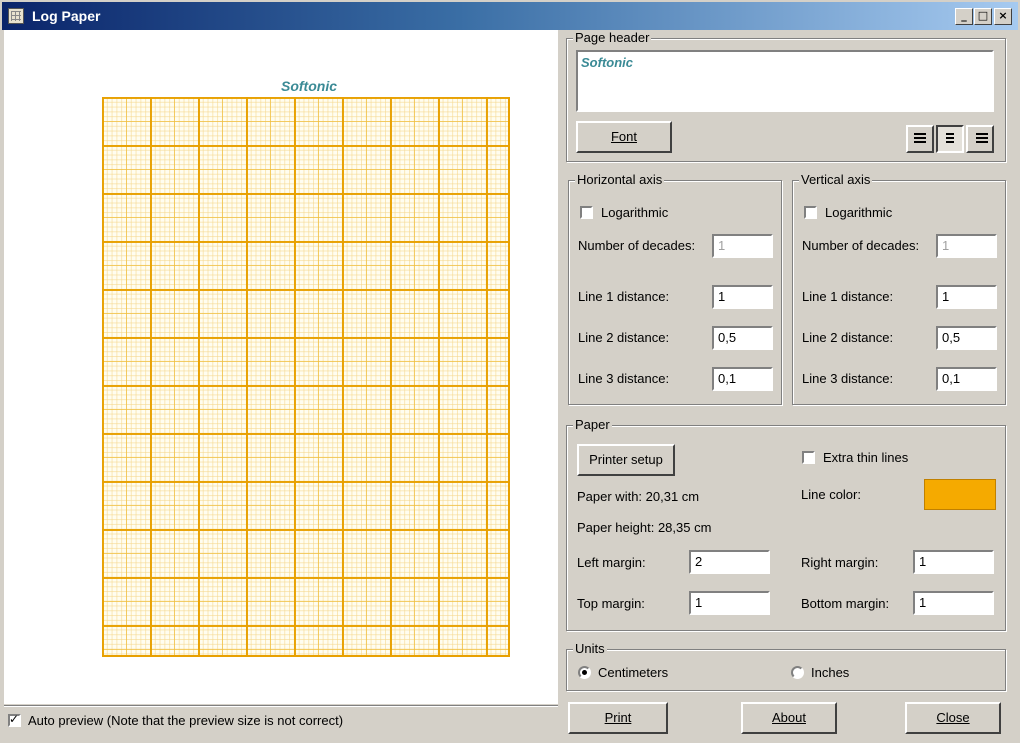 Image resolution: width=1020 pixels, height=743 pixels. Describe the element at coordinates (866, 457) in the screenshot. I see `extra-thin-lines-label: Extra thin lines` at that location.